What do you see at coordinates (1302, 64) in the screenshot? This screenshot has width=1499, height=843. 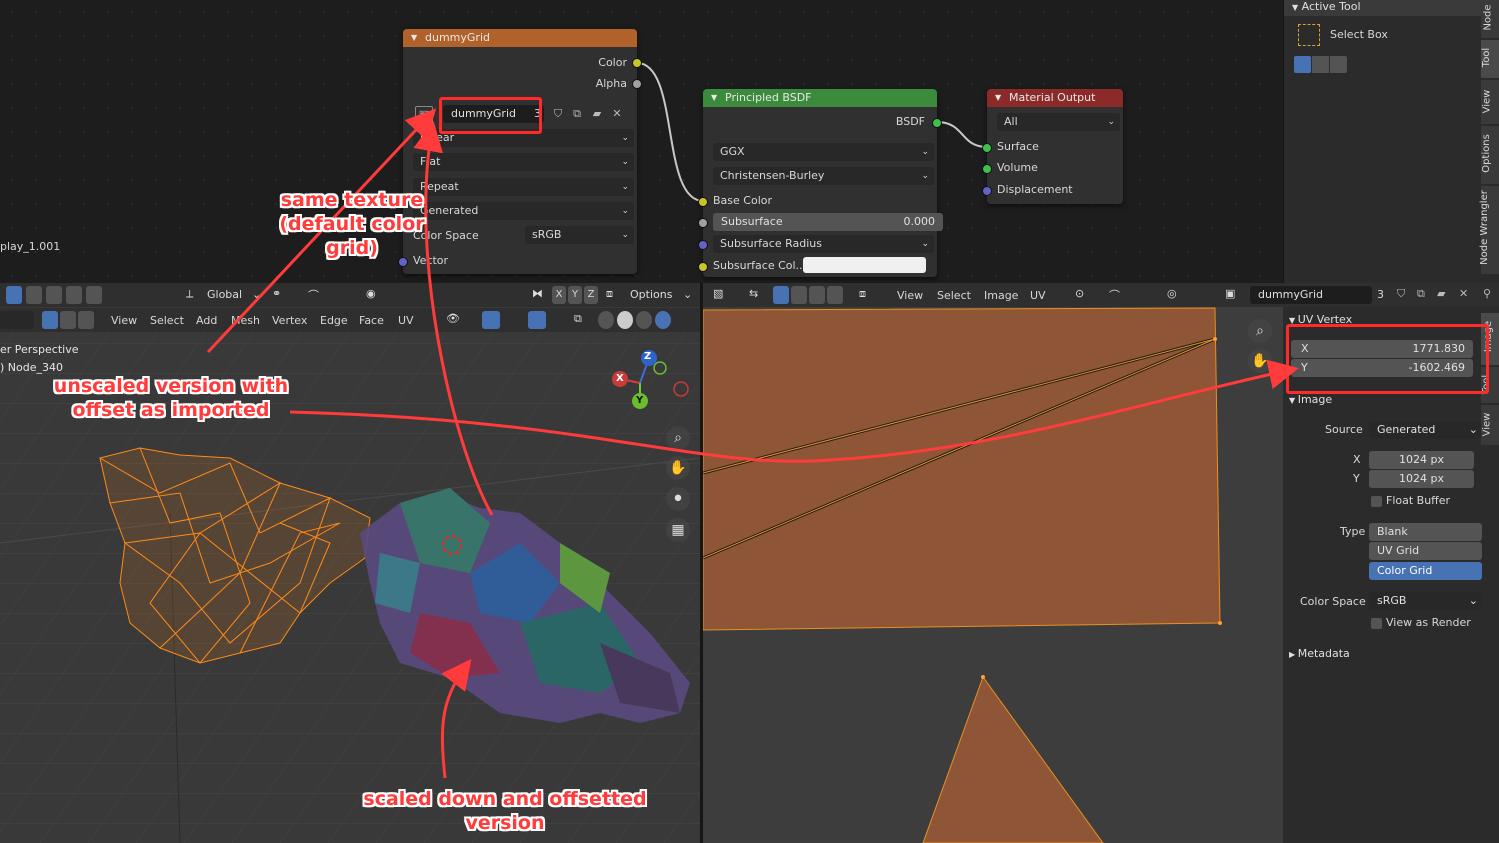 I see `mode-new-icon` at bounding box center [1302, 64].